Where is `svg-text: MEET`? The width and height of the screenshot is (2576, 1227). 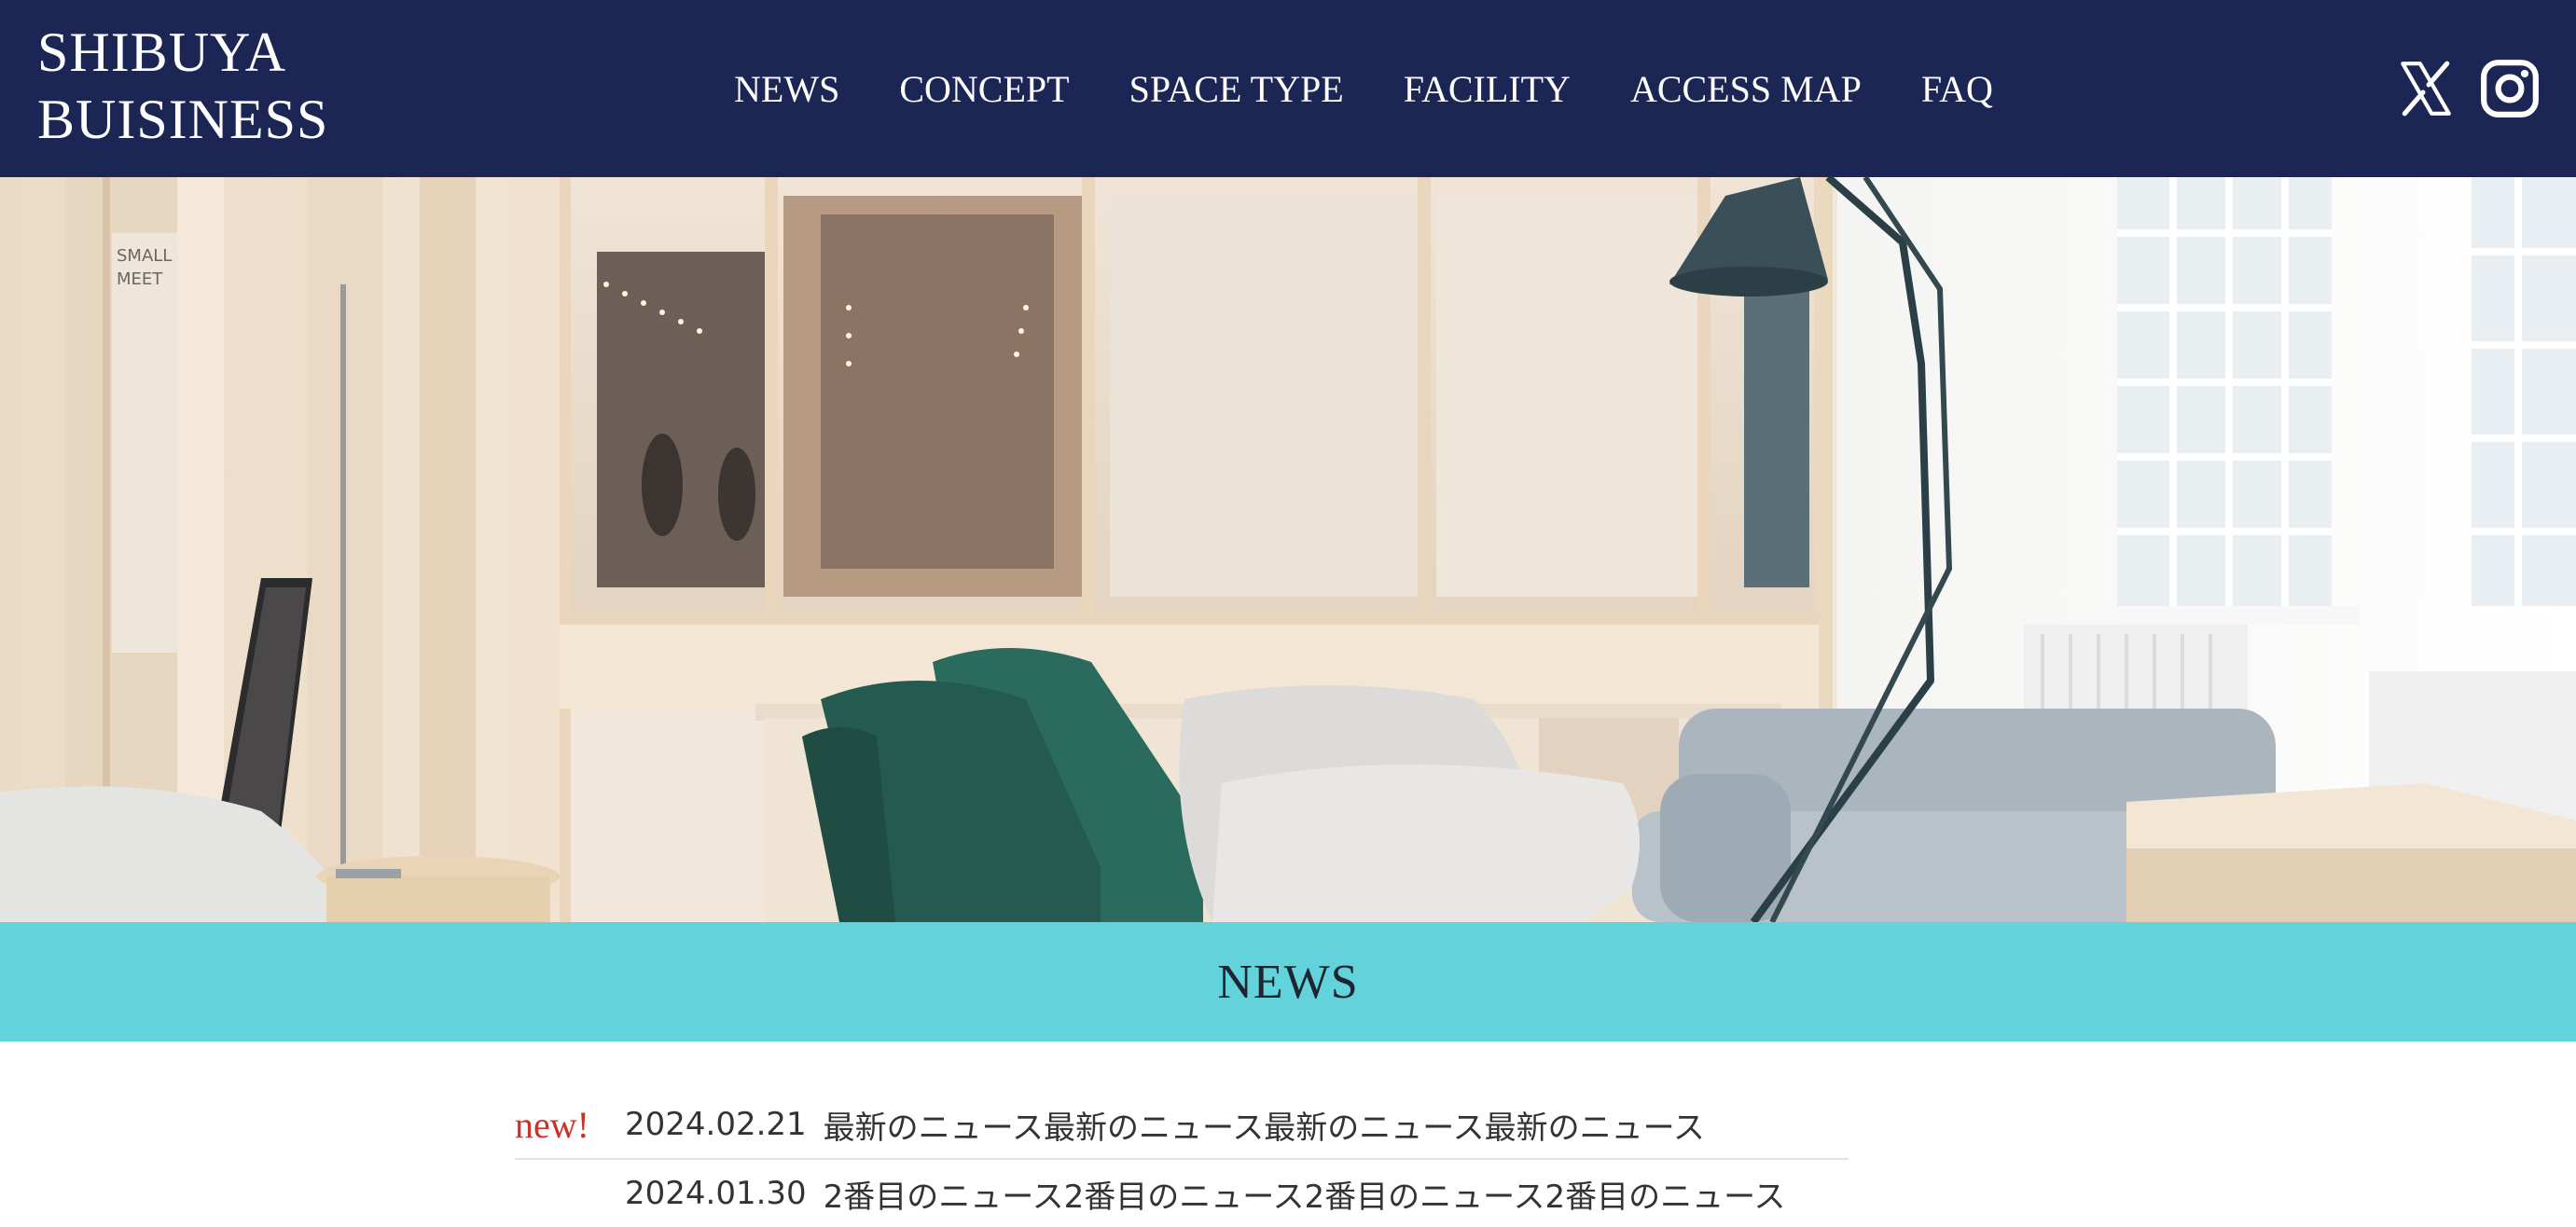 svg-text: MEET is located at coordinates (140, 279).